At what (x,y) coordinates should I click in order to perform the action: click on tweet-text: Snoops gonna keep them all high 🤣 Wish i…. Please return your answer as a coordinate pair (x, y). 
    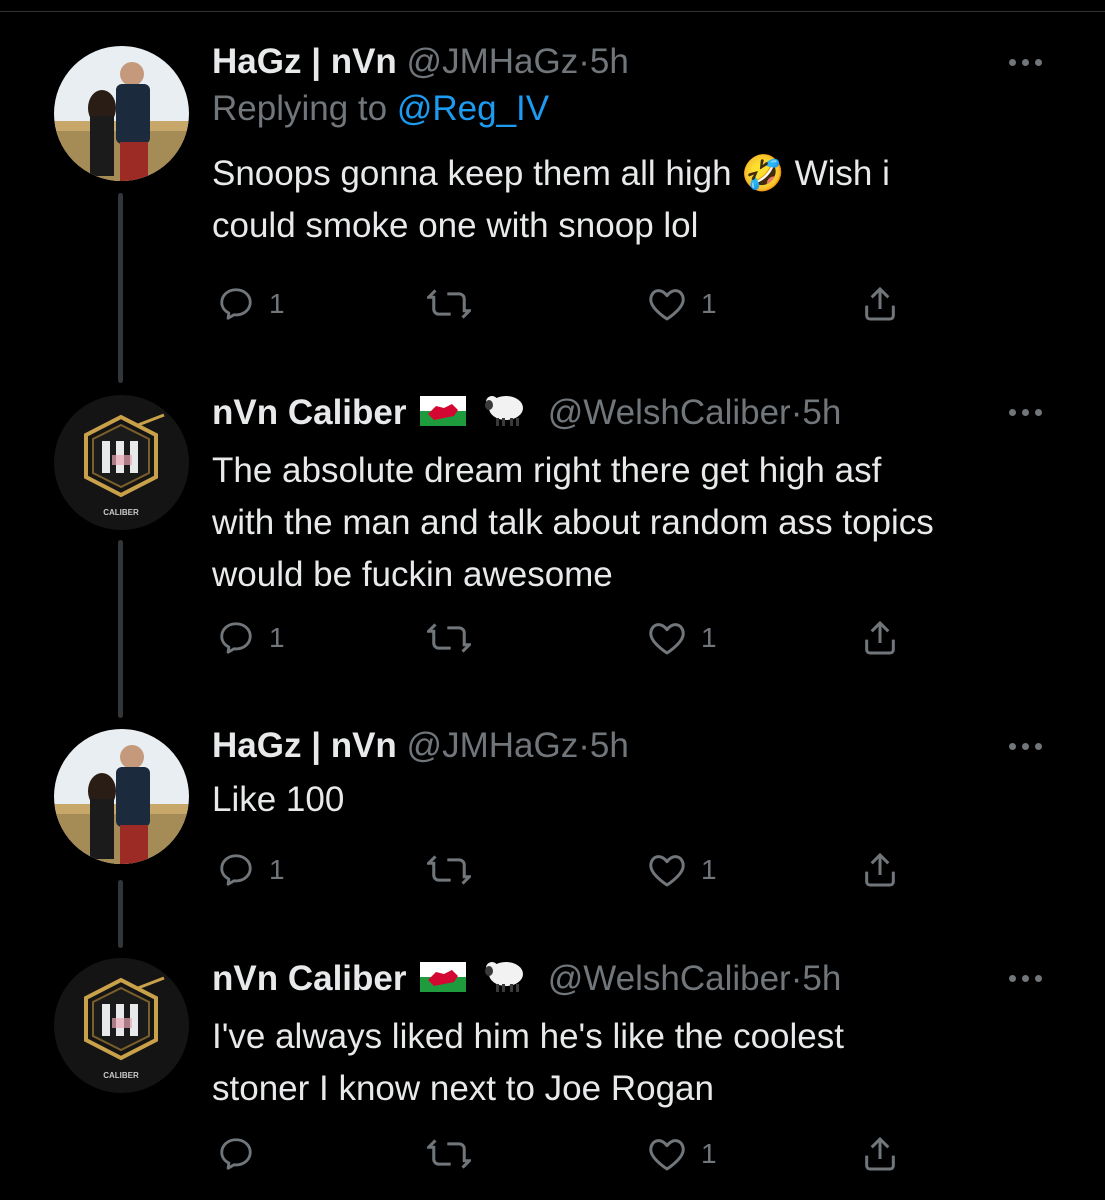
    Looking at the image, I should click on (628, 200).